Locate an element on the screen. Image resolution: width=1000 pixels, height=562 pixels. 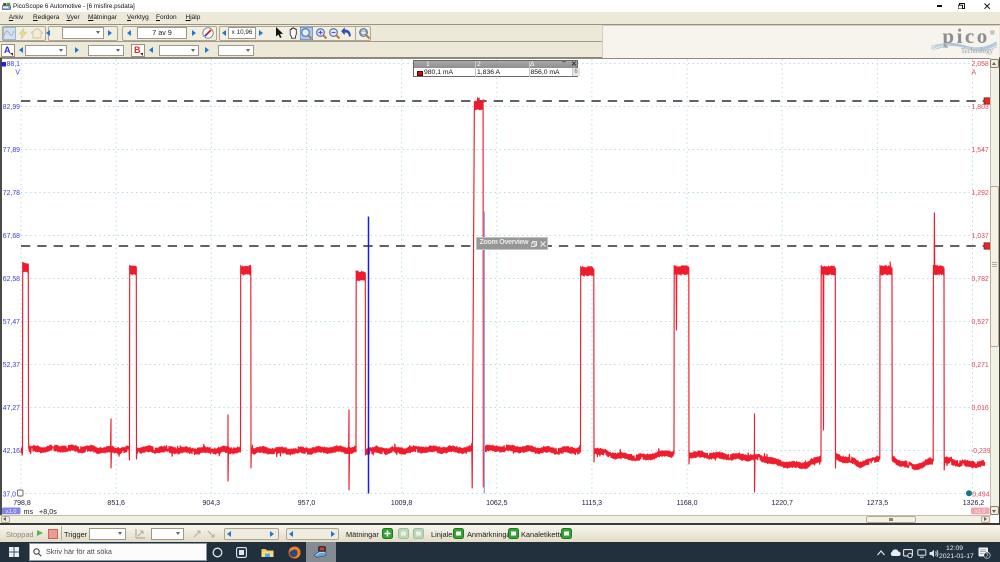
svg-text: 72,78 is located at coordinates (11, 193).